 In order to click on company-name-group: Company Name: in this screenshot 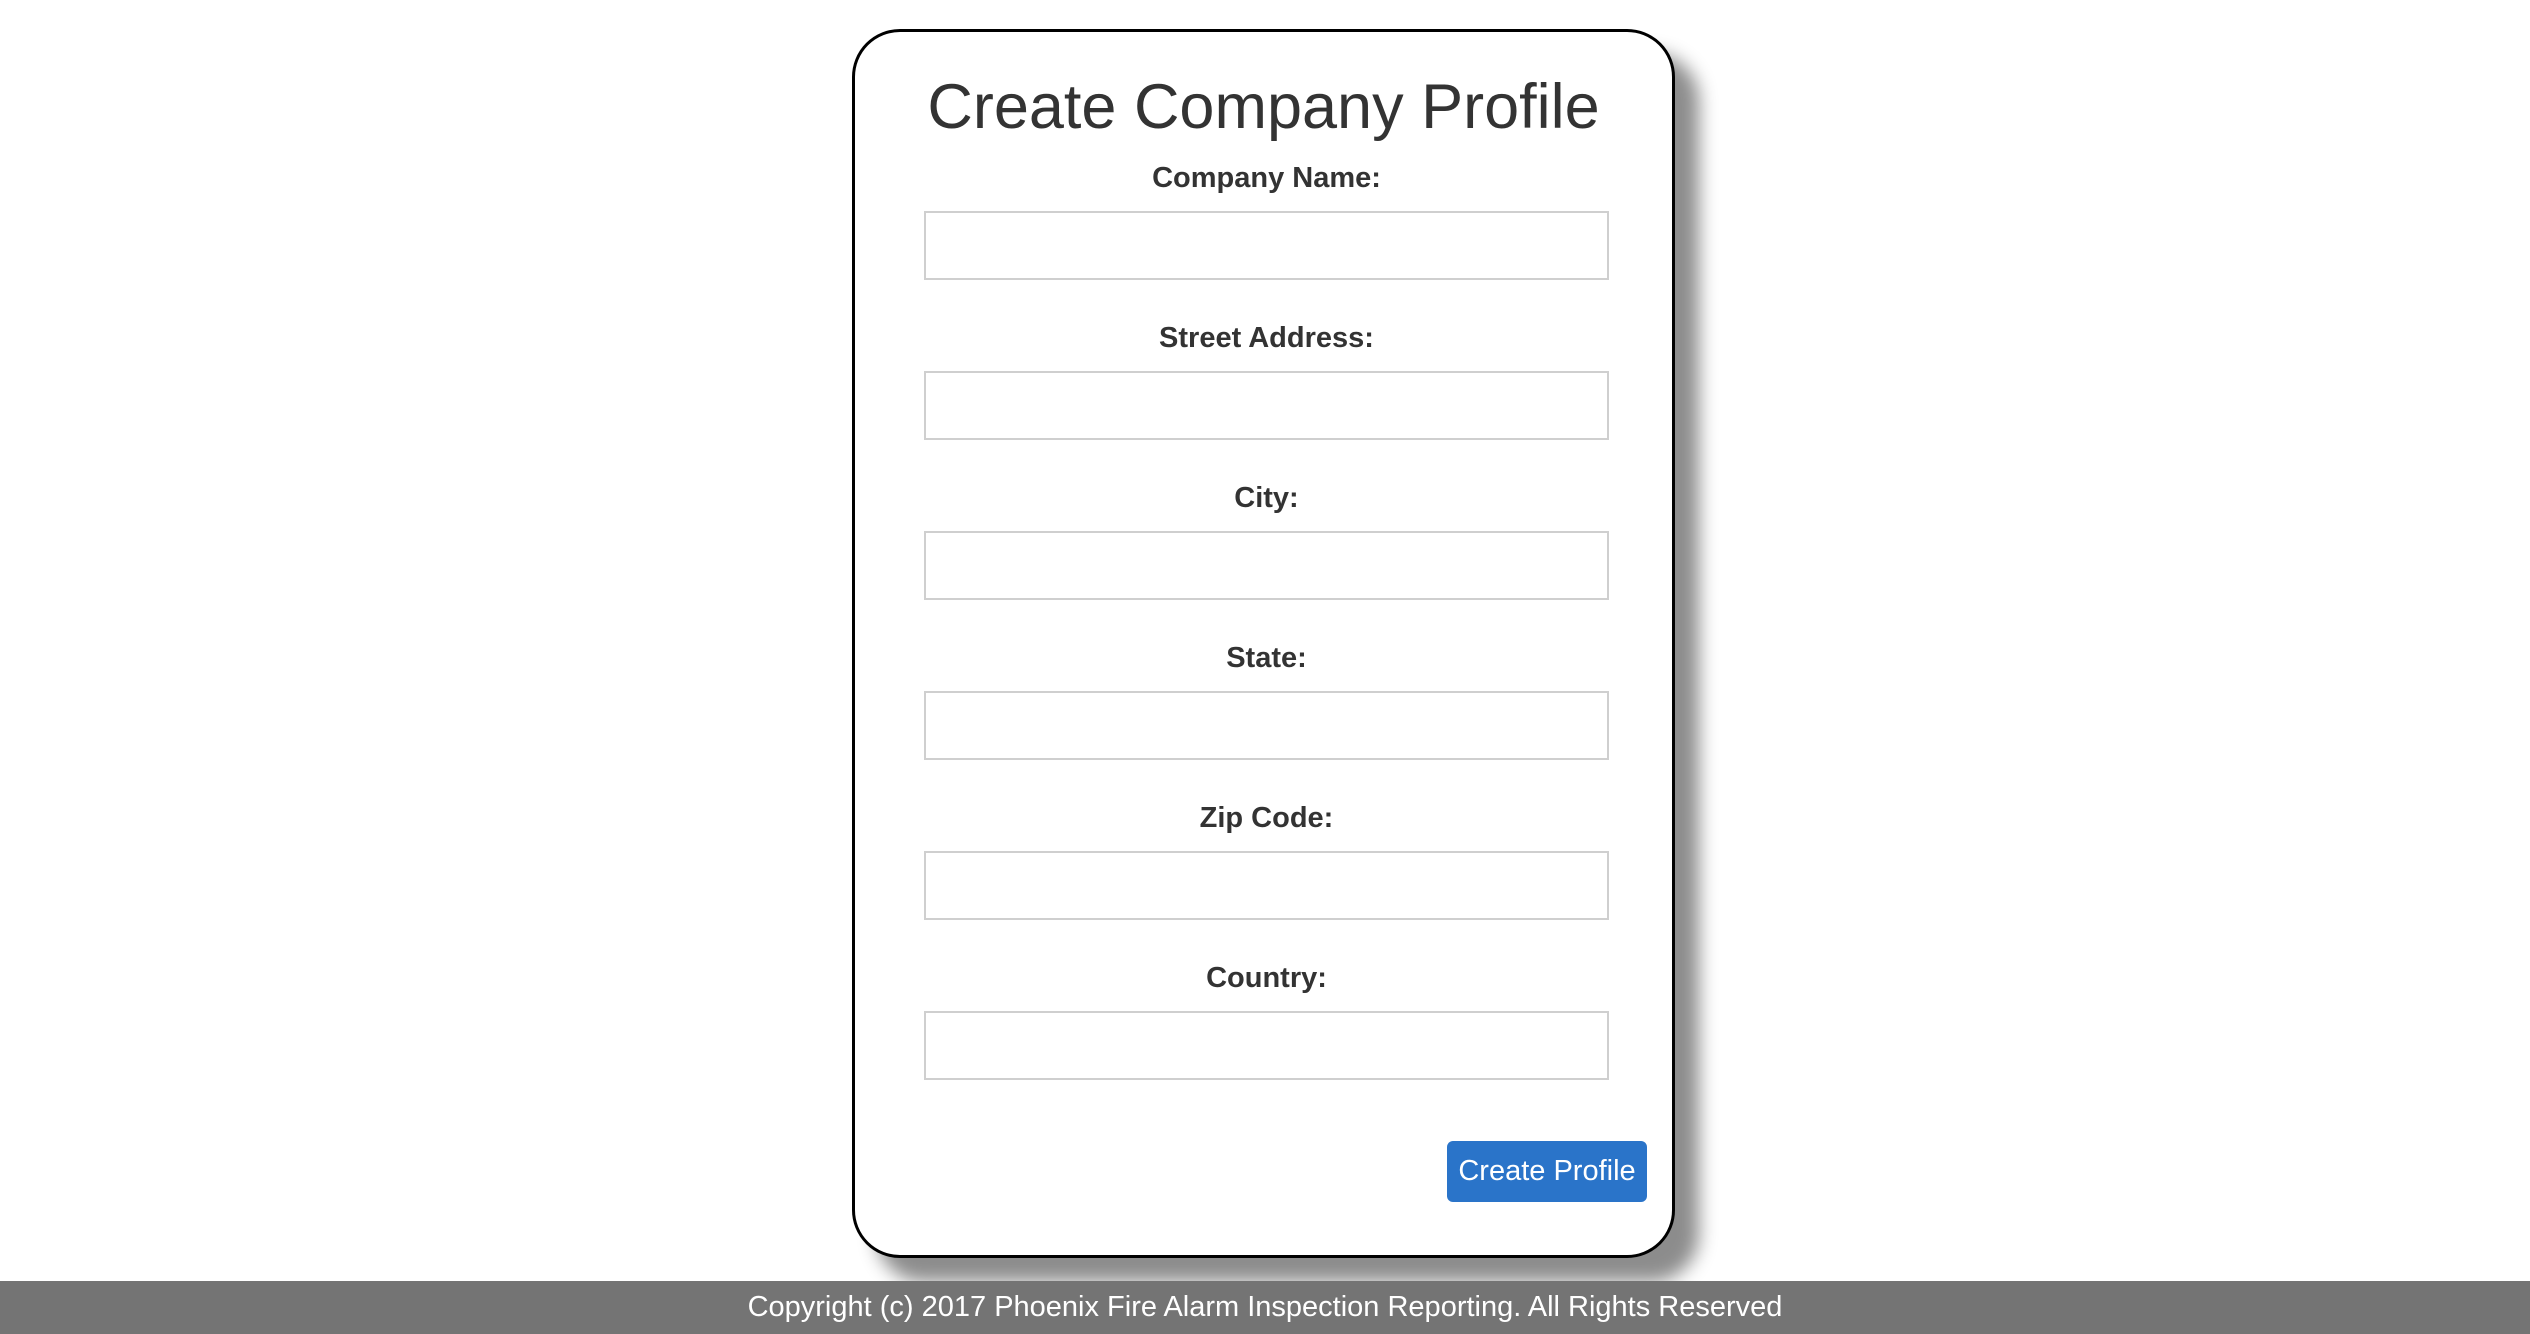, I will do `click(1266, 220)`.